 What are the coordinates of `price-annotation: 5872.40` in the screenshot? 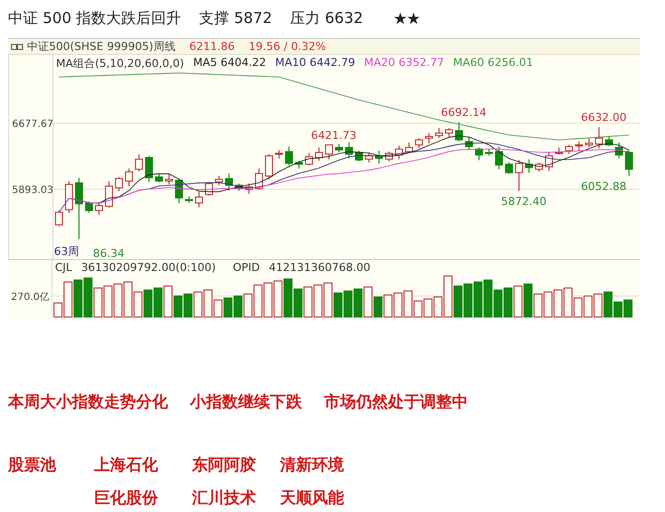 It's located at (523, 201).